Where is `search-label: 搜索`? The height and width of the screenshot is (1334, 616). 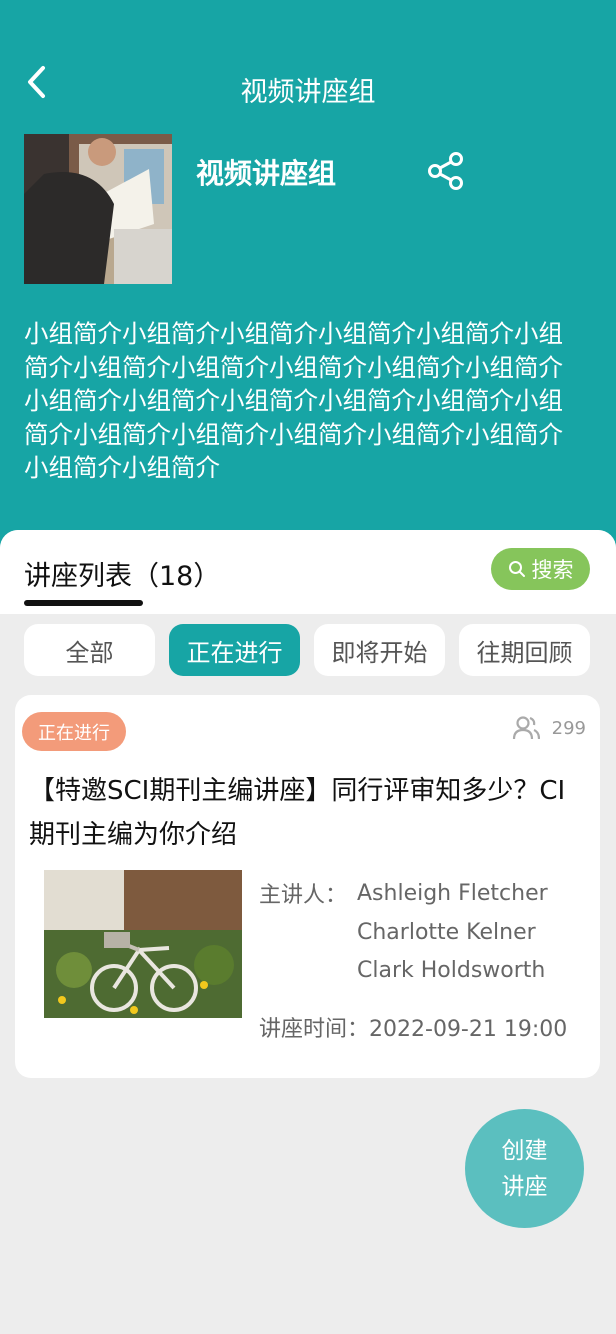 search-label: 搜索 is located at coordinates (552, 570).